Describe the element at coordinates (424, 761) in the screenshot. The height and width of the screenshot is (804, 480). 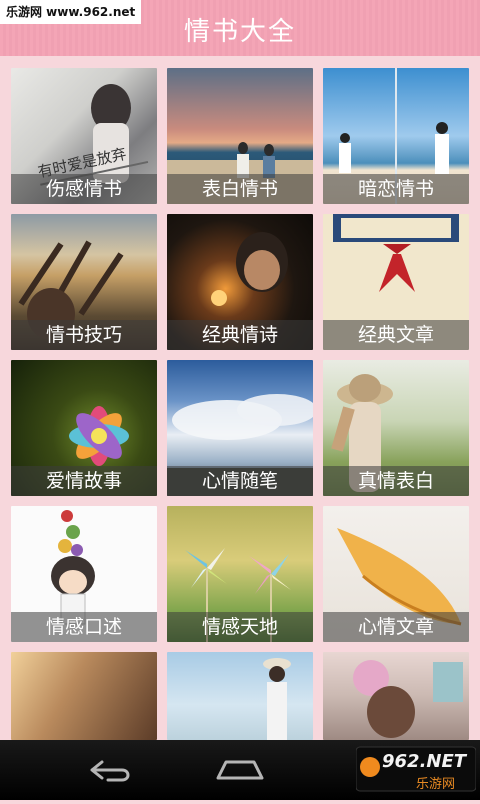
I see `brand-name: 962.NET` at that location.